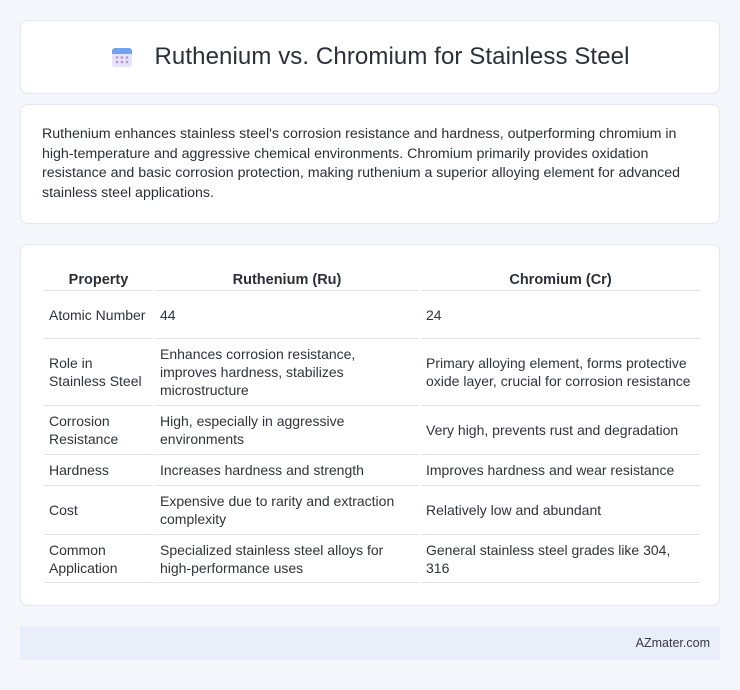 The width and height of the screenshot is (740, 690). I want to click on table-row: Atomic Number 44 24, so click(372, 315).